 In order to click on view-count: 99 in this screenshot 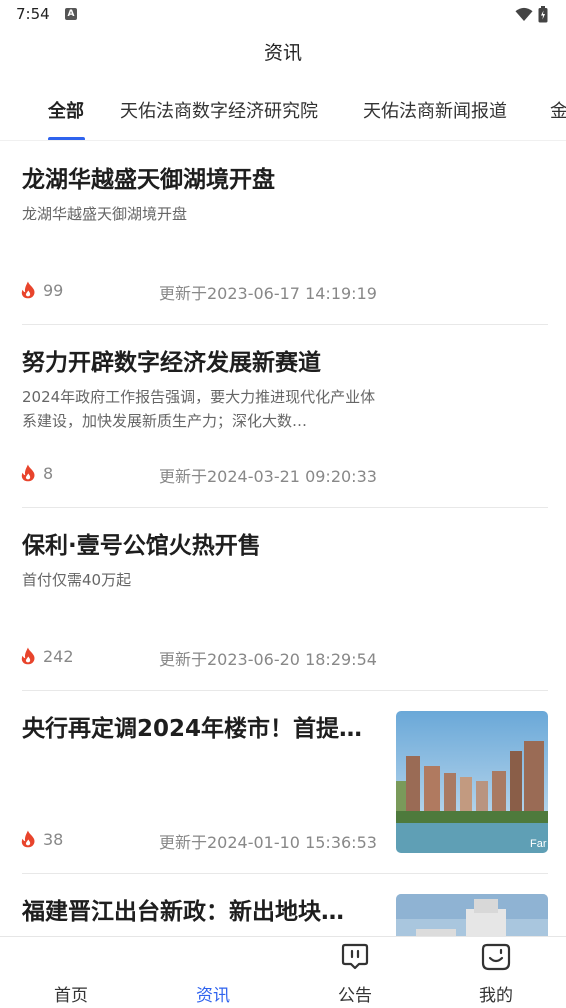, I will do `click(53, 290)`.